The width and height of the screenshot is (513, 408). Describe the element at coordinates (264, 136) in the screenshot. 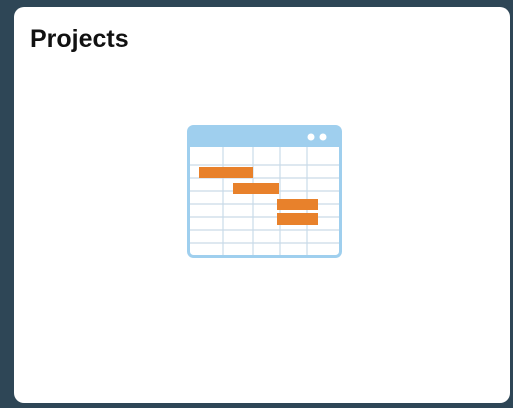

I see `icon-window-header` at that location.